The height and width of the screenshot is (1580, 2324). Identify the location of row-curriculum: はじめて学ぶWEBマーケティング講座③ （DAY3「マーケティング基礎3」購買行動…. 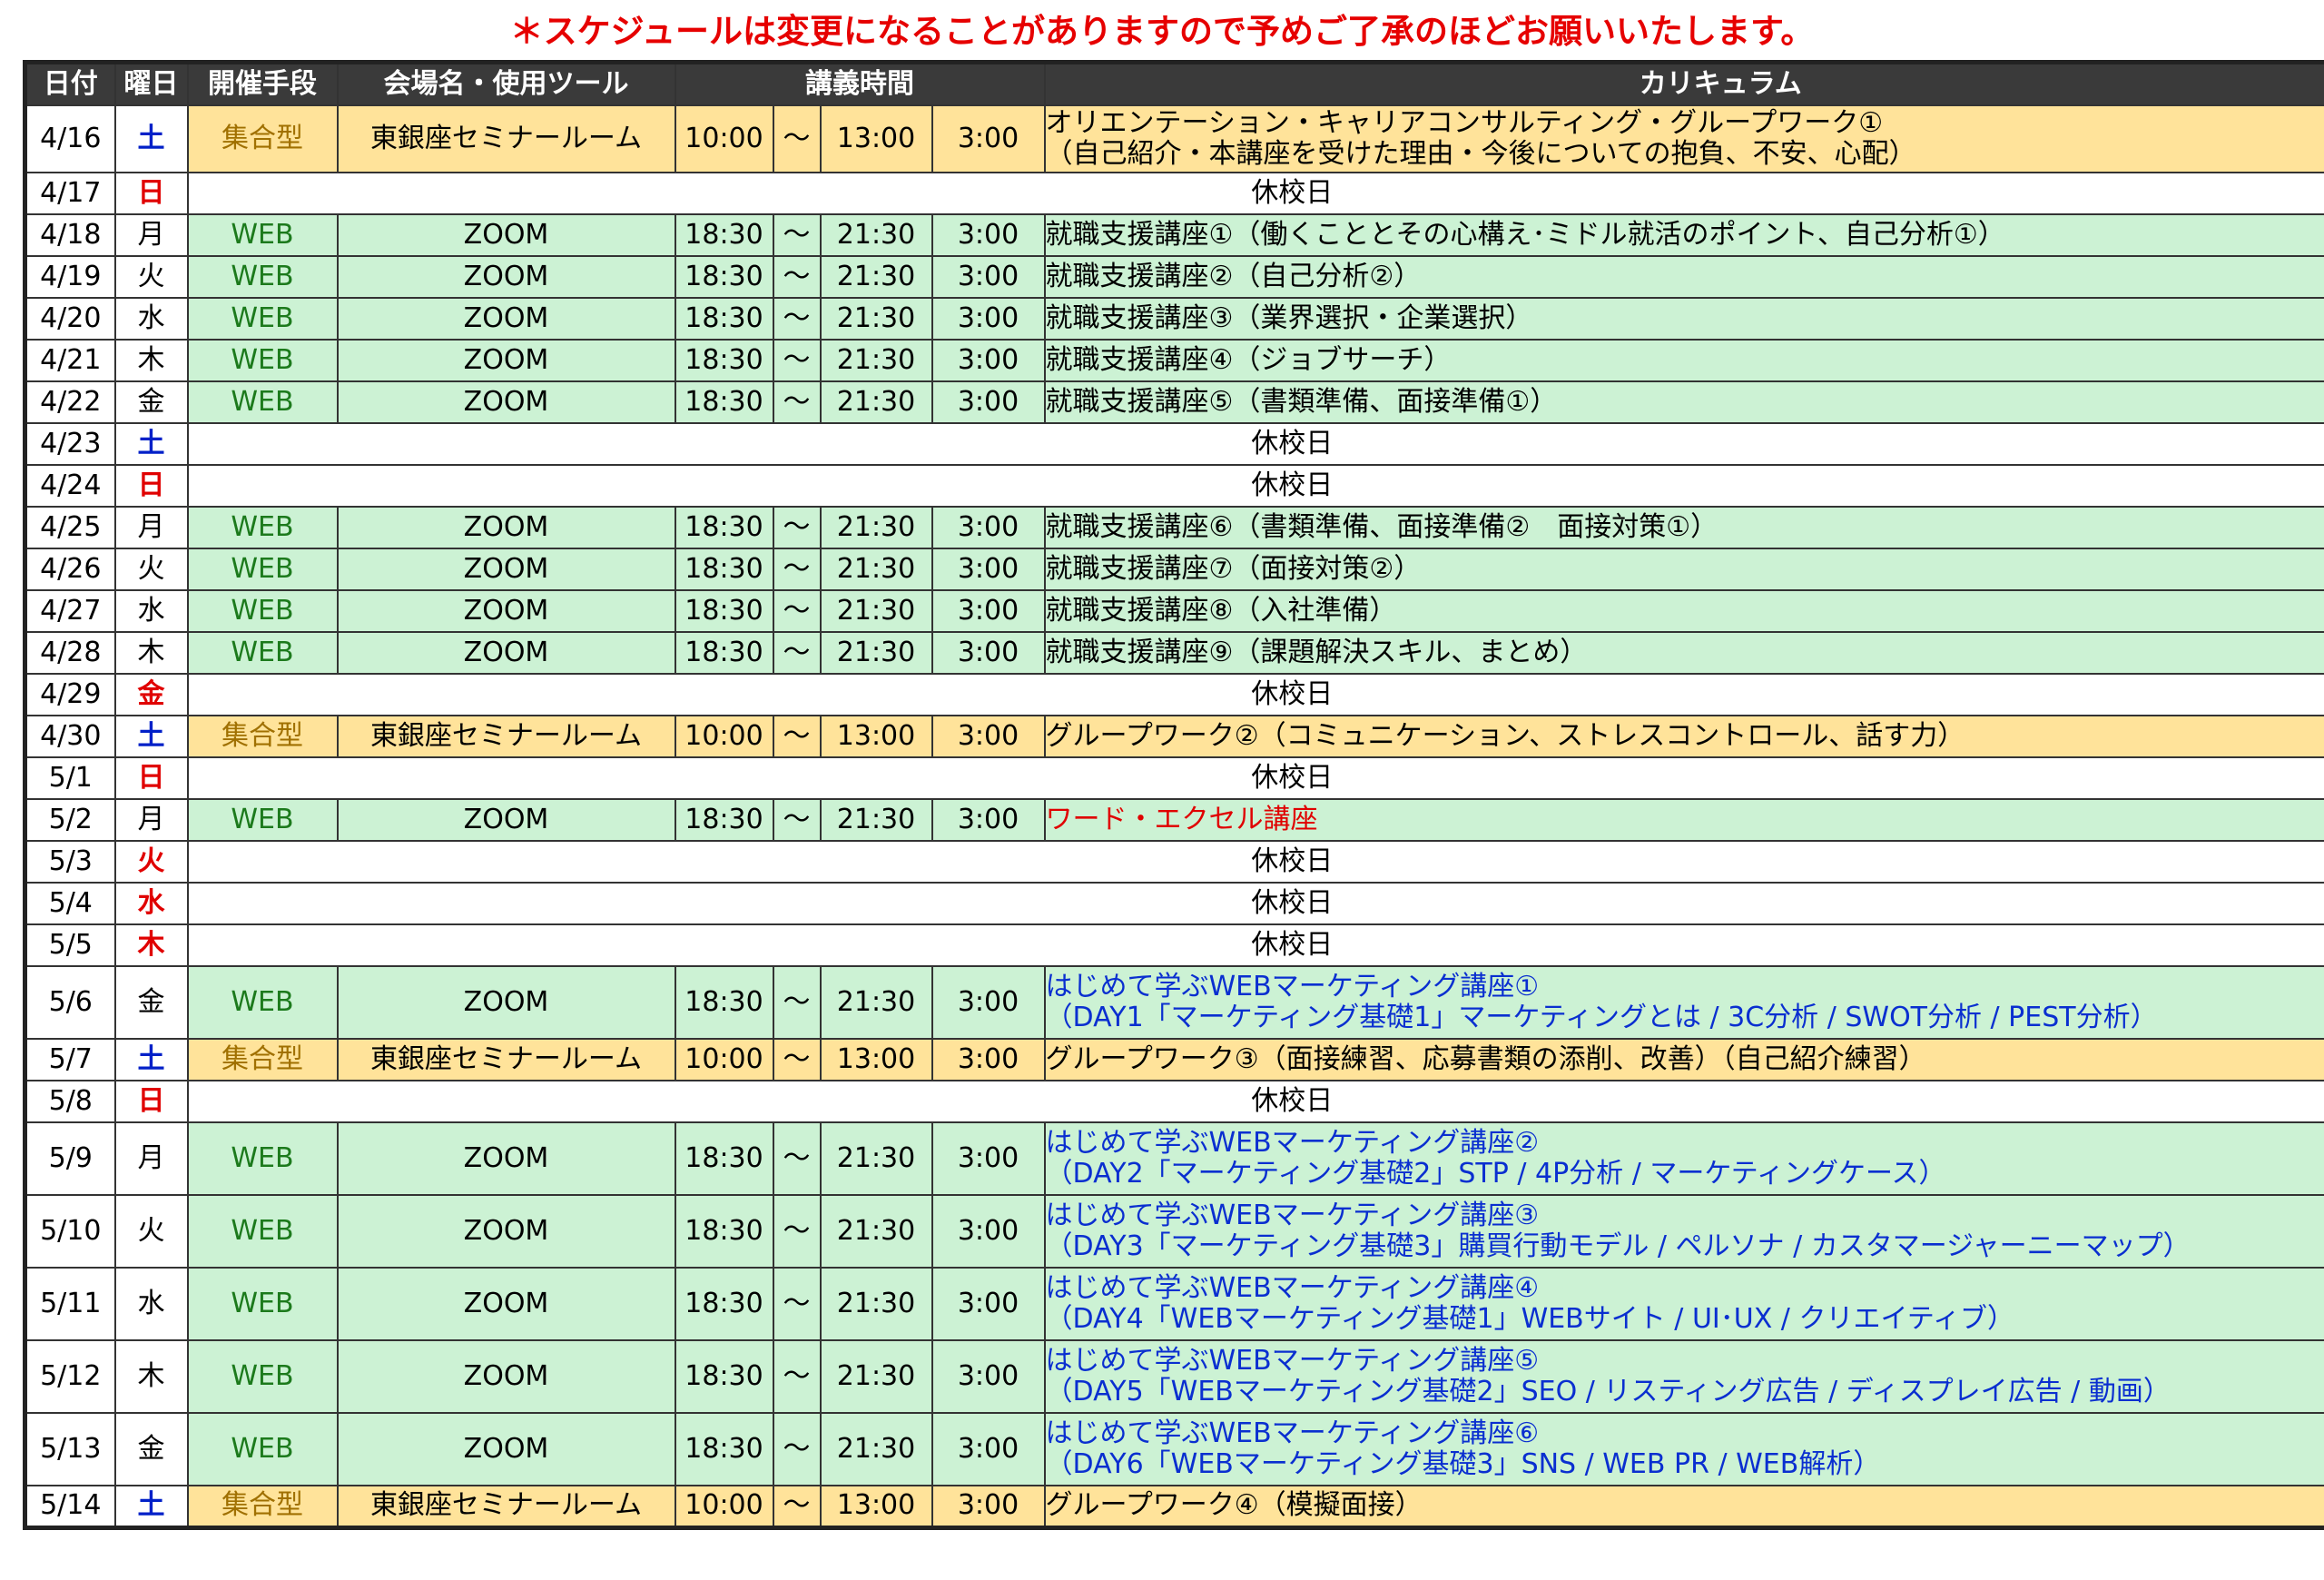
(1683, 1231).